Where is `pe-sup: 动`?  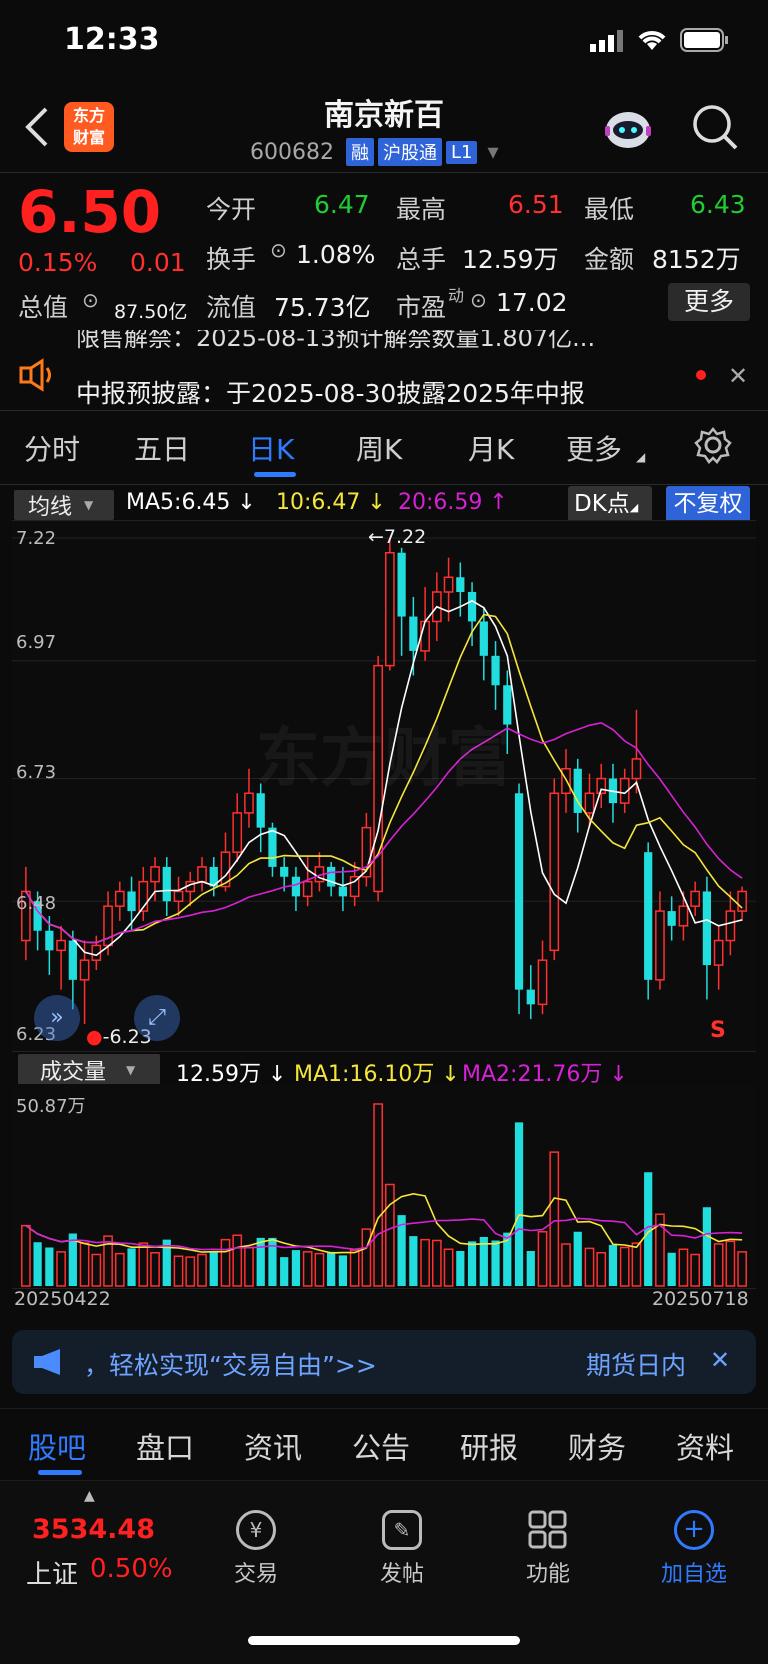 pe-sup: 动 is located at coordinates (456, 295).